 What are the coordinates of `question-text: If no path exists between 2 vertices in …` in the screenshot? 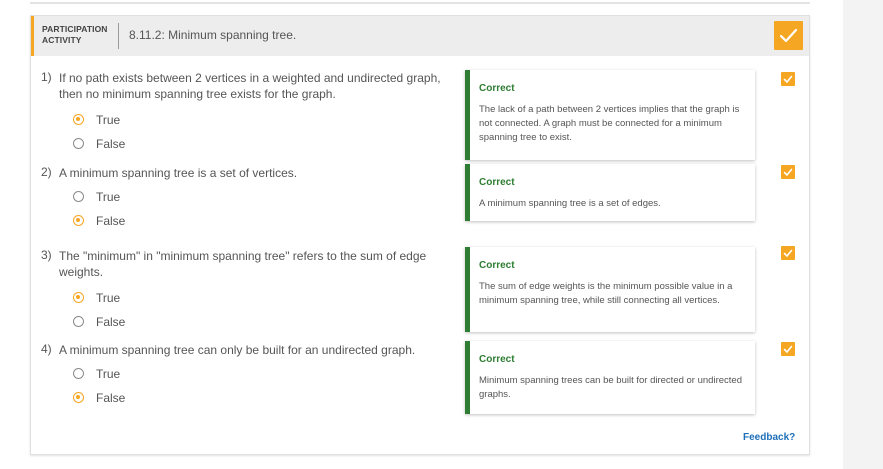 It's located at (250, 86).